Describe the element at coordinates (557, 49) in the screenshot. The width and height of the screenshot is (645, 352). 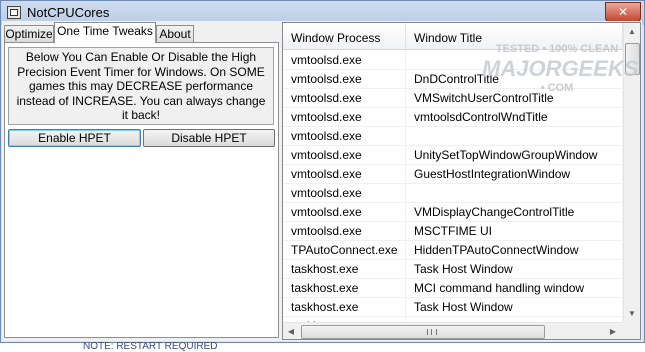
I see `watermark-line: TESTED • 100% CLEAN` at that location.